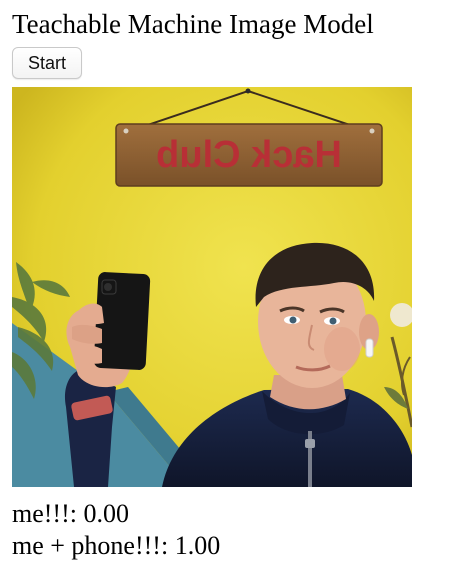 The image size is (460, 580). I want to click on start-button: Start, so click(47, 63).